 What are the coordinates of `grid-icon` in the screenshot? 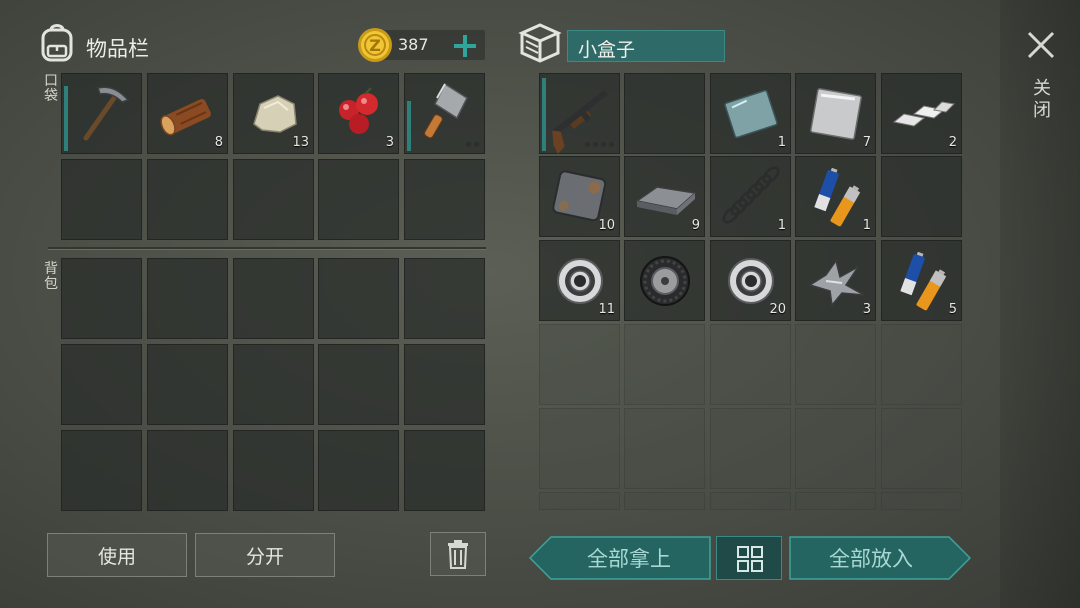 It's located at (750, 559).